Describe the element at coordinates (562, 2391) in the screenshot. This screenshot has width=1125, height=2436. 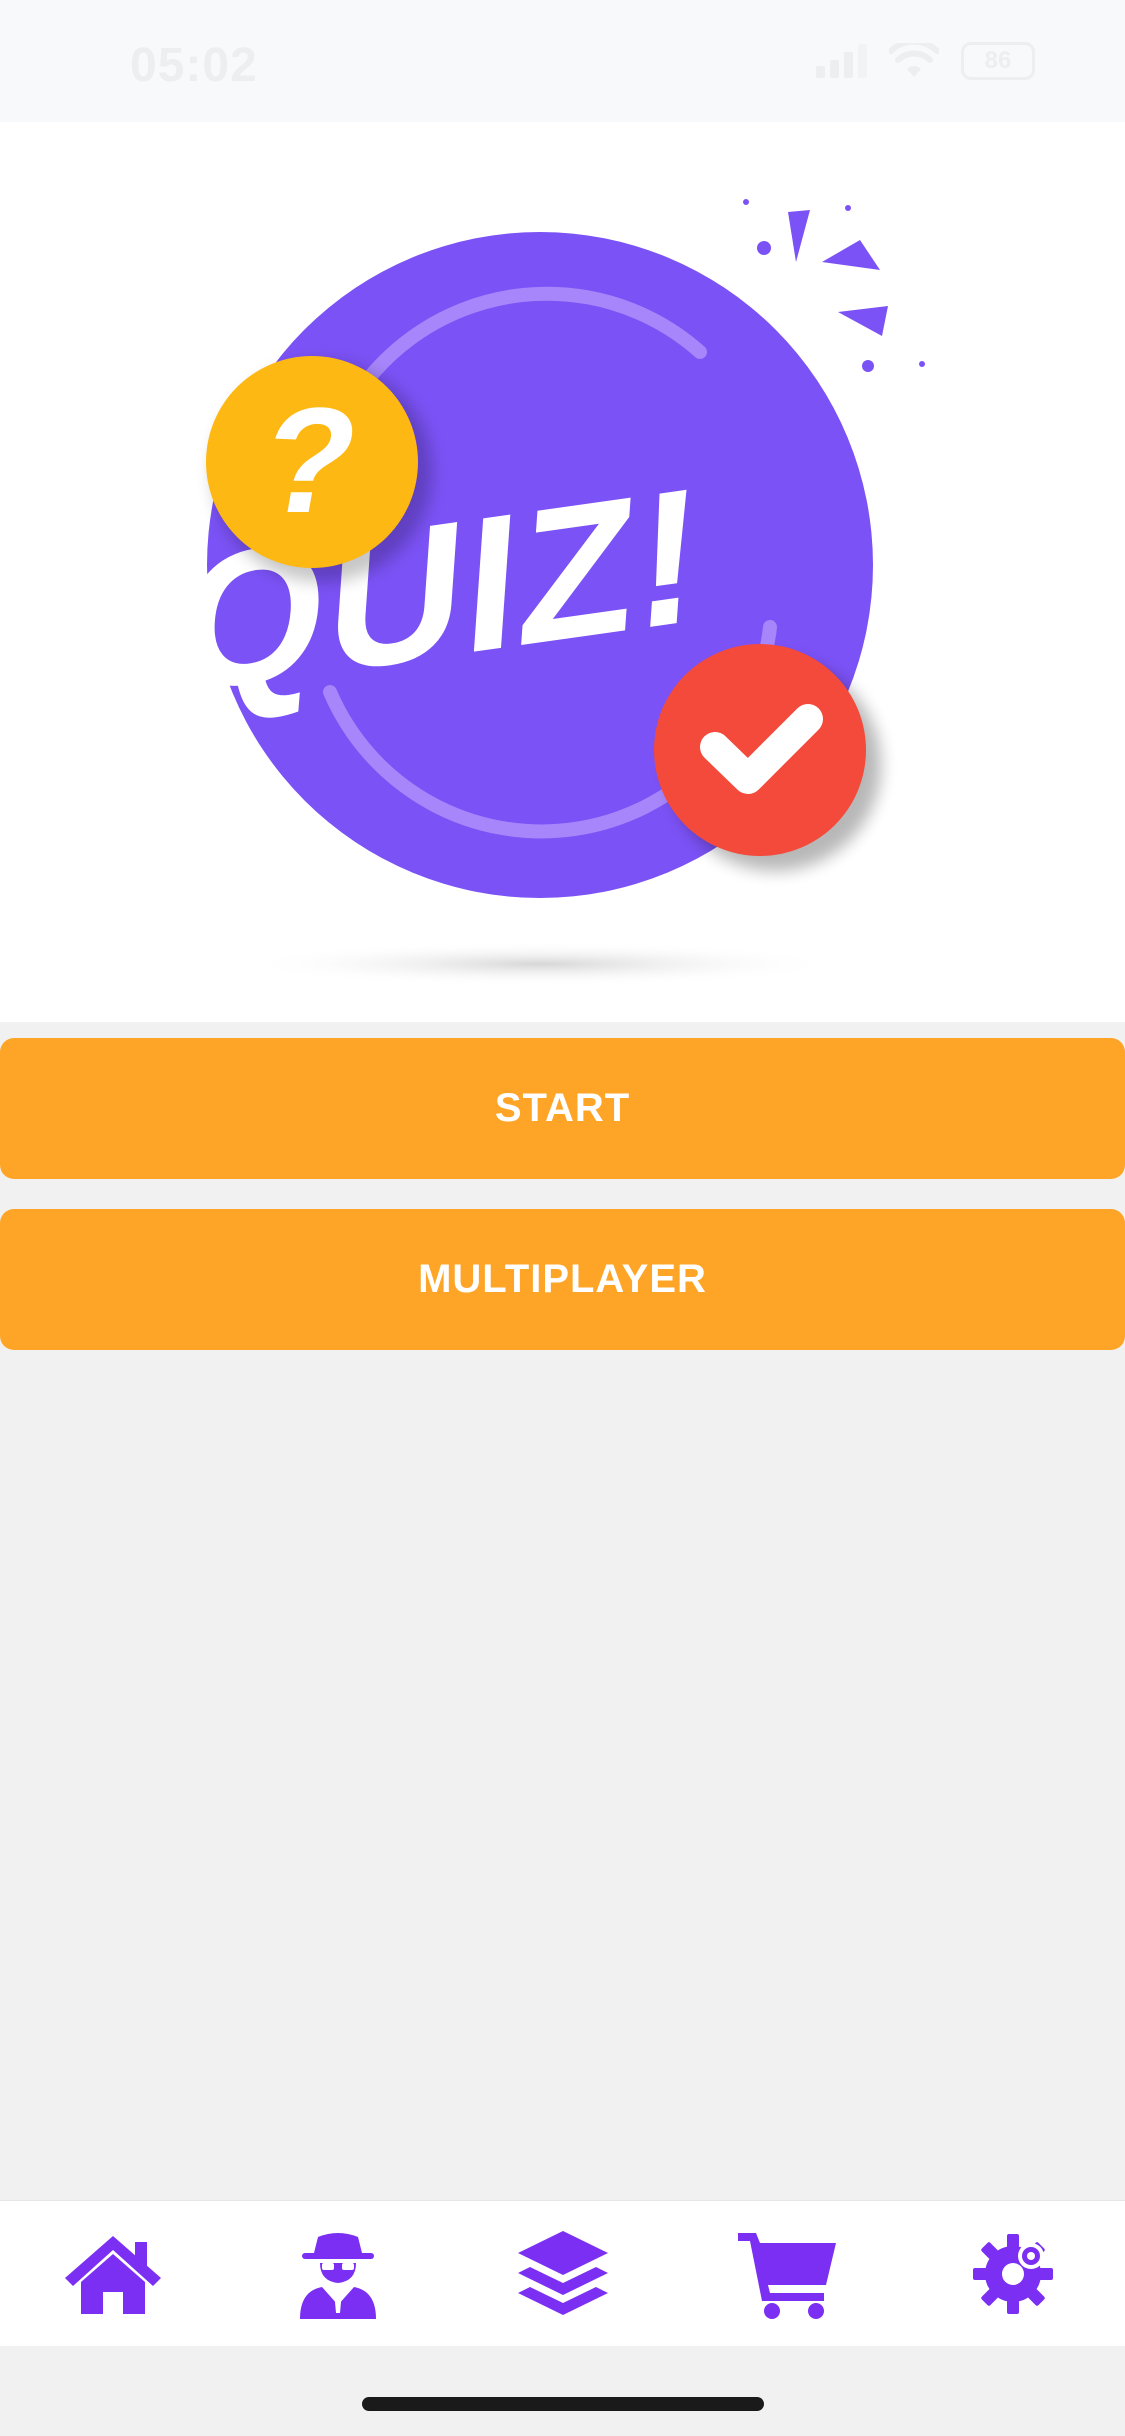
I see `home-indicator-area` at that location.